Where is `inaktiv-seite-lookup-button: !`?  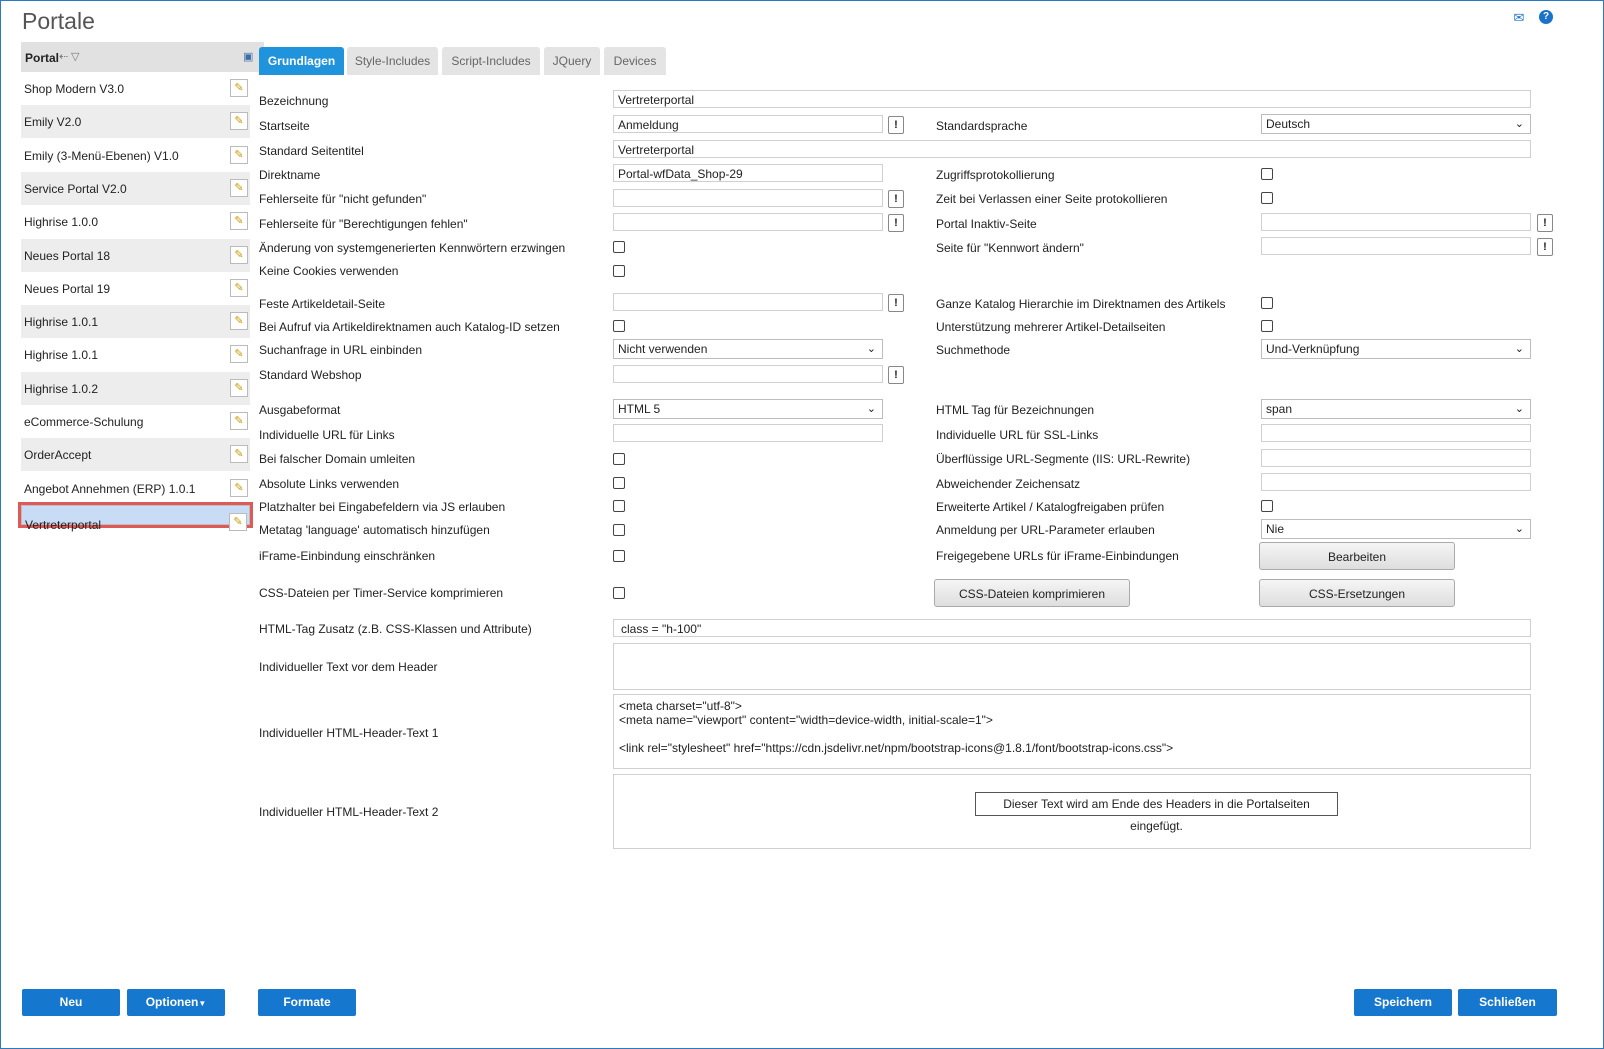
inaktiv-seite-lookup-button: ! is located at coordinates (1545, 223).